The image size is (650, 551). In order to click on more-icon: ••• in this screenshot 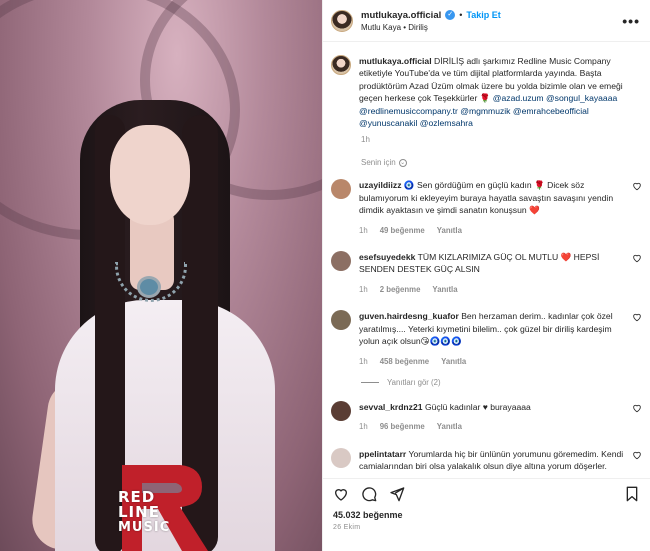, I will do `click(631, 21)`.